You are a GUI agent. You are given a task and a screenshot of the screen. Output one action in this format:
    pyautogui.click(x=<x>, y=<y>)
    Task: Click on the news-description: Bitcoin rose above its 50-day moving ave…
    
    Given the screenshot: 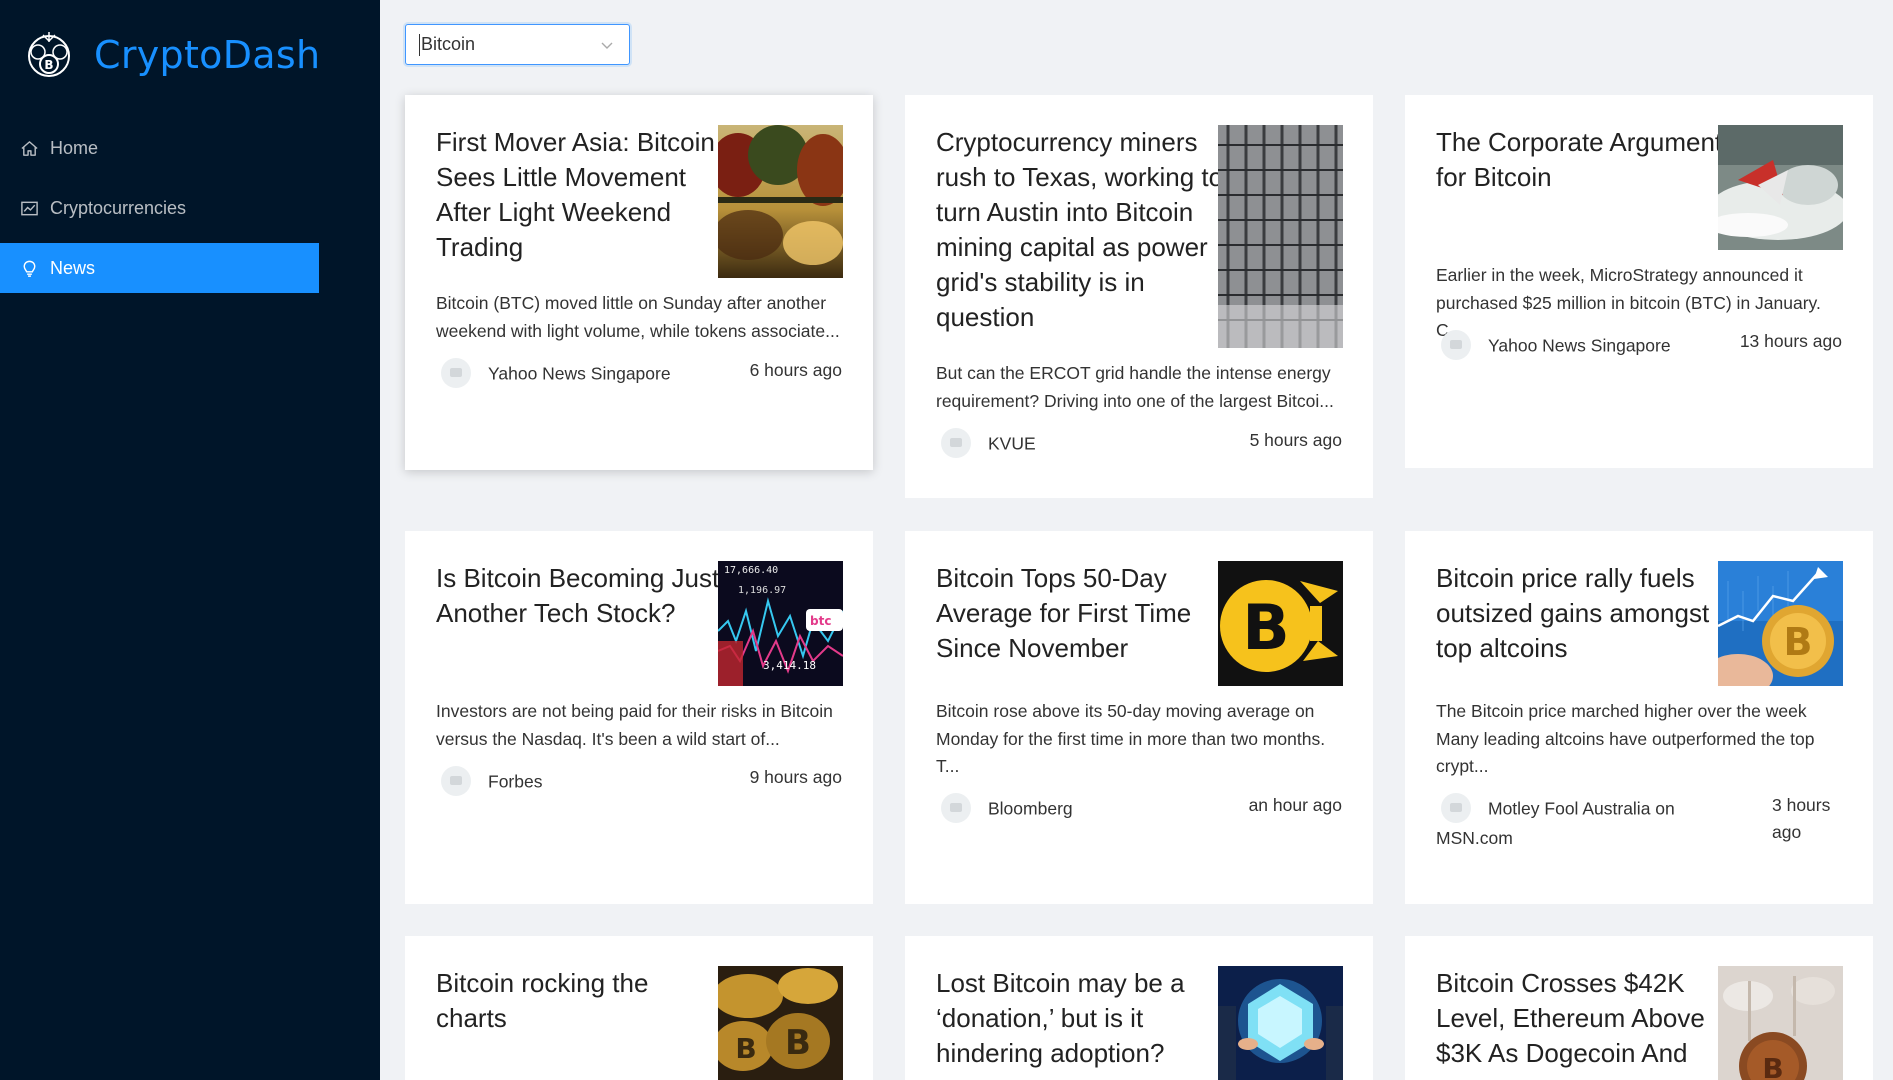 What is the action you would take?
    pyautogui.click(x=1131, y=738)
    